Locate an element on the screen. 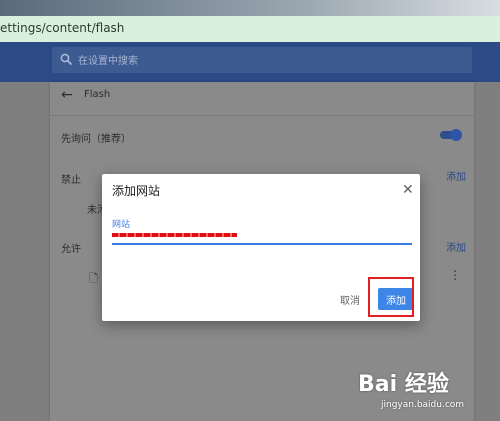  cancel-button: 取消 is located at coordinates (350, 299).